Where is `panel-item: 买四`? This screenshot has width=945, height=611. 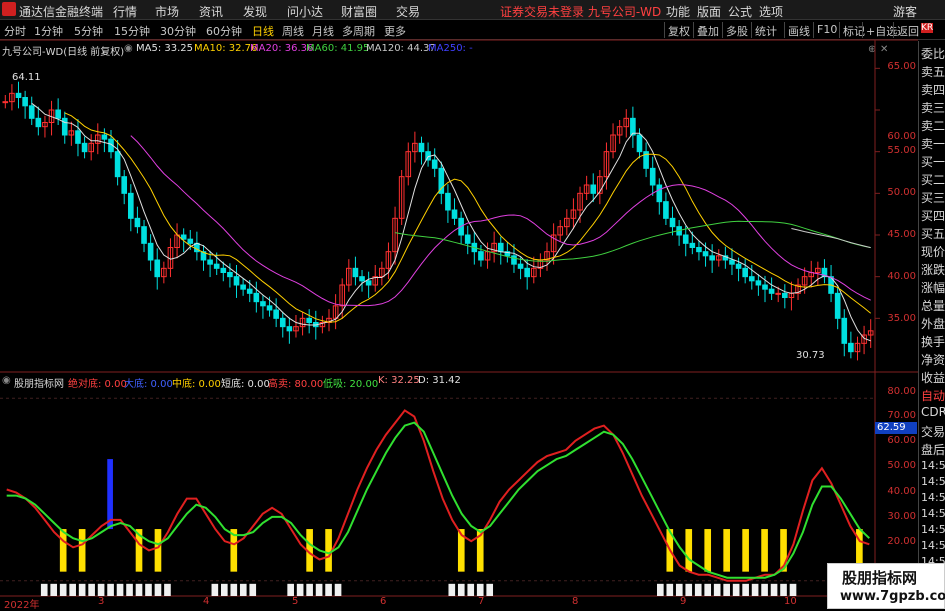 panel-item: 买四 is located at coordinates (933, 216).